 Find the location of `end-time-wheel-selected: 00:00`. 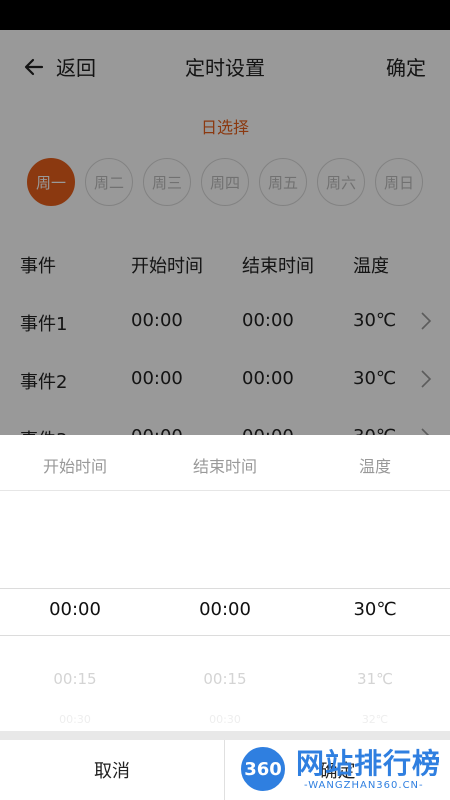

end-time-wheel-selected: 00:00 is located at coordinates (225, 609).